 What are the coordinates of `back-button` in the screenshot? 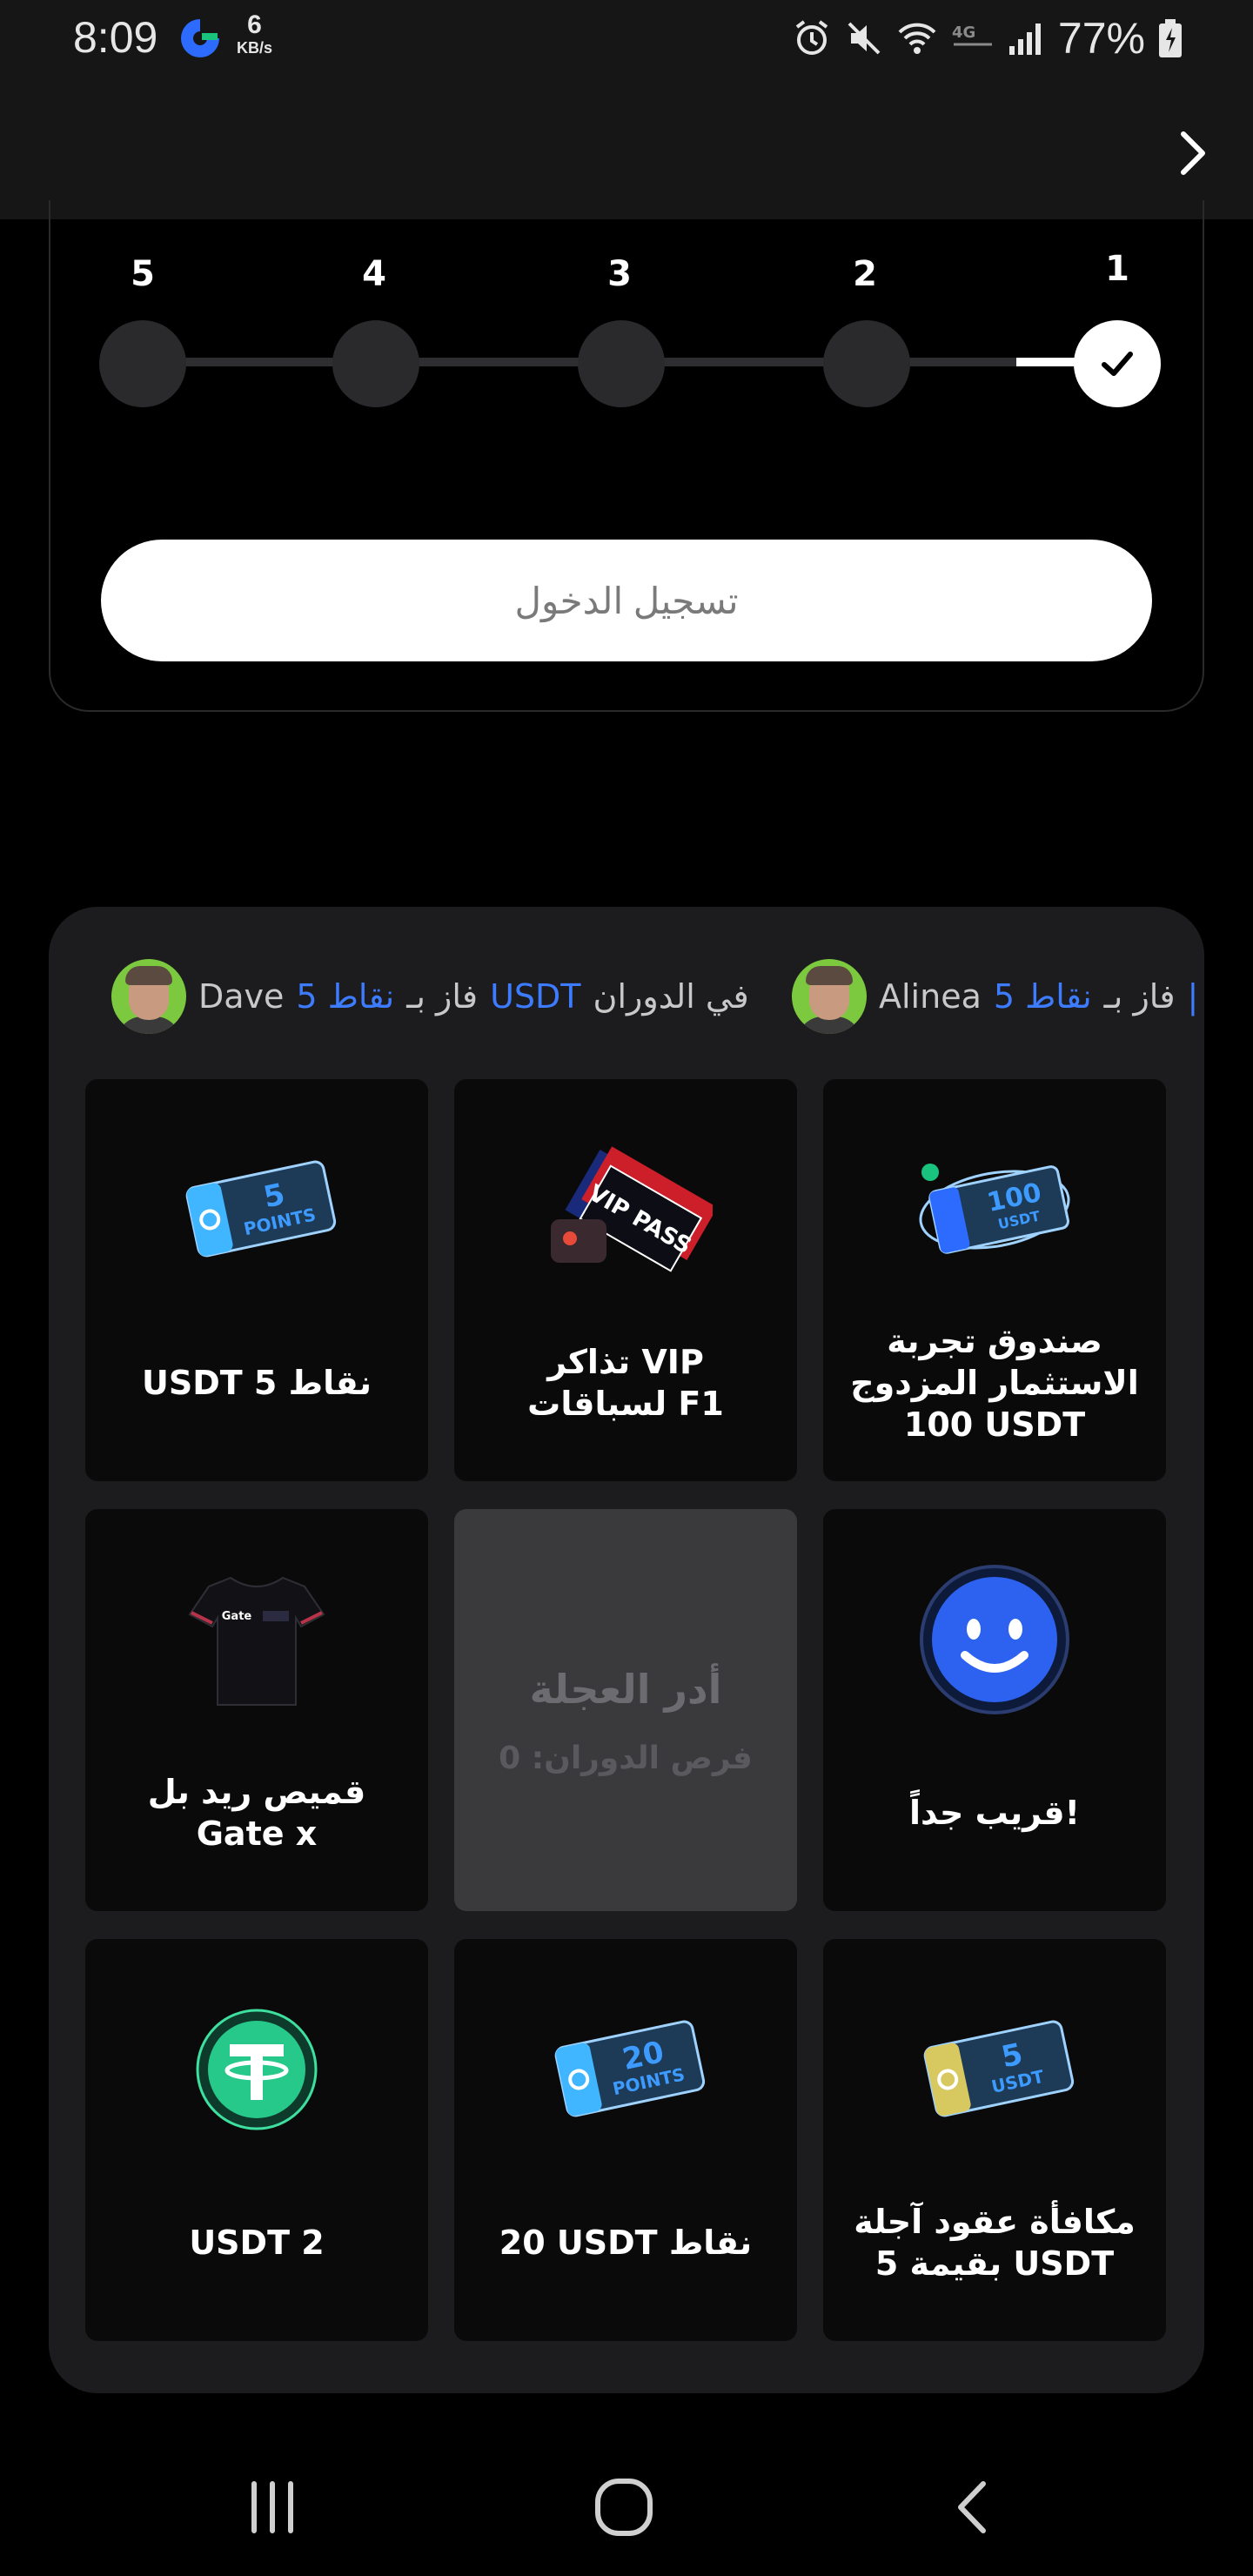 It's located at (974, 2507).